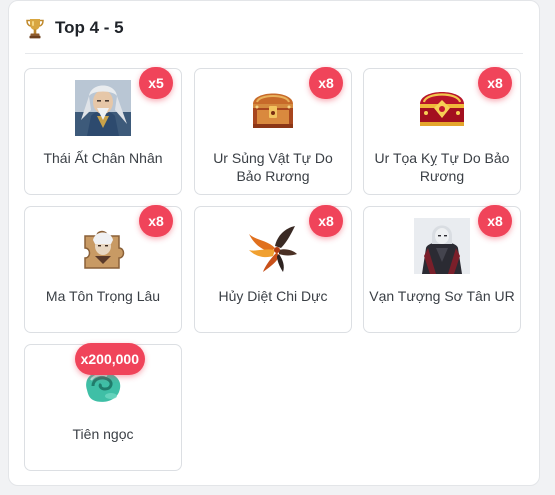 The width and height of the screenshot is (555, 495). I want to click on puzzle-piece-icon, so click(104, 249).